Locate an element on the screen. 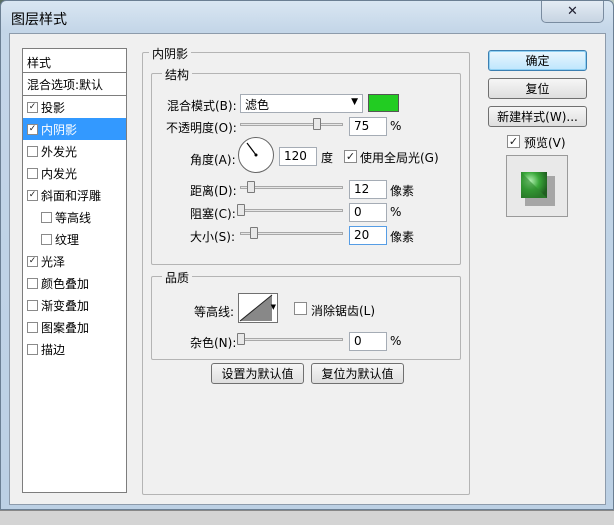 This screenshot has width=614, height=525. style-list-item-label: 投影 is located at coordinates (53, 107).